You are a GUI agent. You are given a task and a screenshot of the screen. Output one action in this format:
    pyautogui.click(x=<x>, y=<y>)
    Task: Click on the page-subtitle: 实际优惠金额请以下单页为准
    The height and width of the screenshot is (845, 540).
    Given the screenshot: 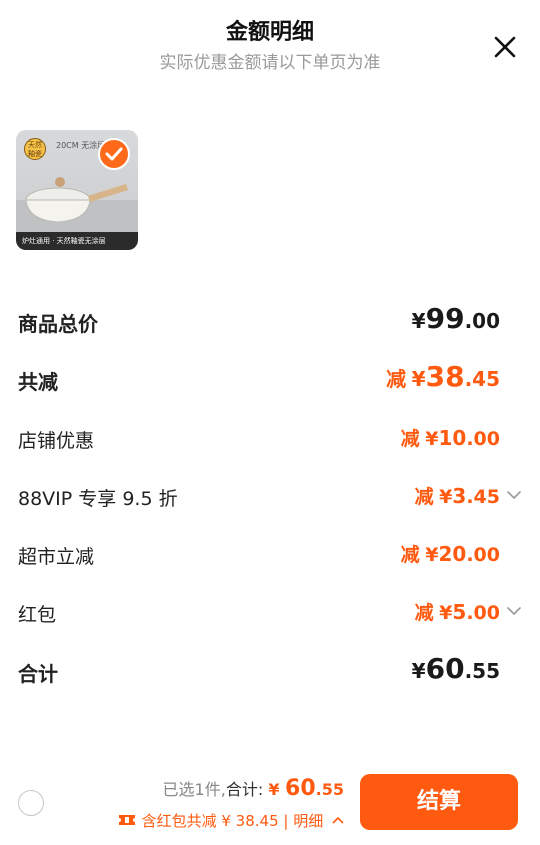 What is the action you would take?
    pyautogui.click(x=270, y=63)
    